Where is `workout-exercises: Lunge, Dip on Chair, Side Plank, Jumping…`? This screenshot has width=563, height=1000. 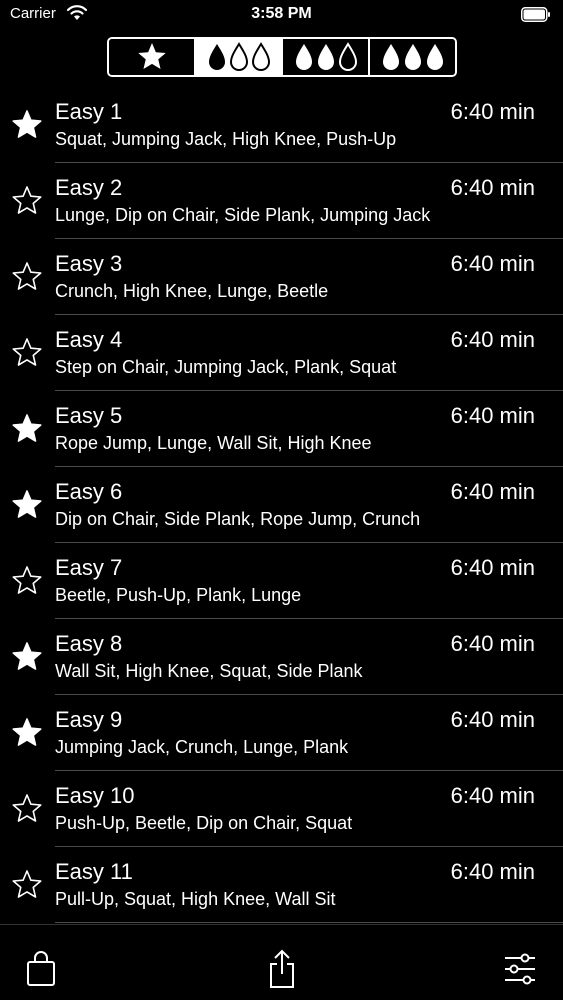 workout-exercises: Lunge, Dip on Chair, Side Plank, Jumping… is located at coordinates (243, 215).